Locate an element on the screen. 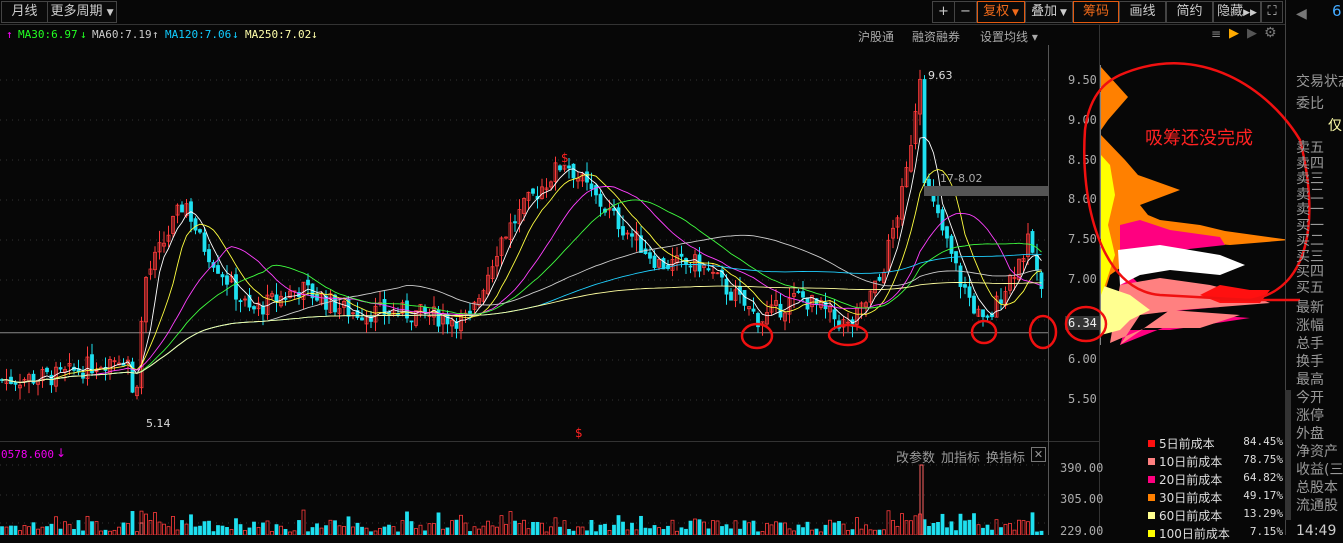 The height and width of the screenshot is (543, 1343). edit-params-button: 改参数 is located at coordinates (915, 456).